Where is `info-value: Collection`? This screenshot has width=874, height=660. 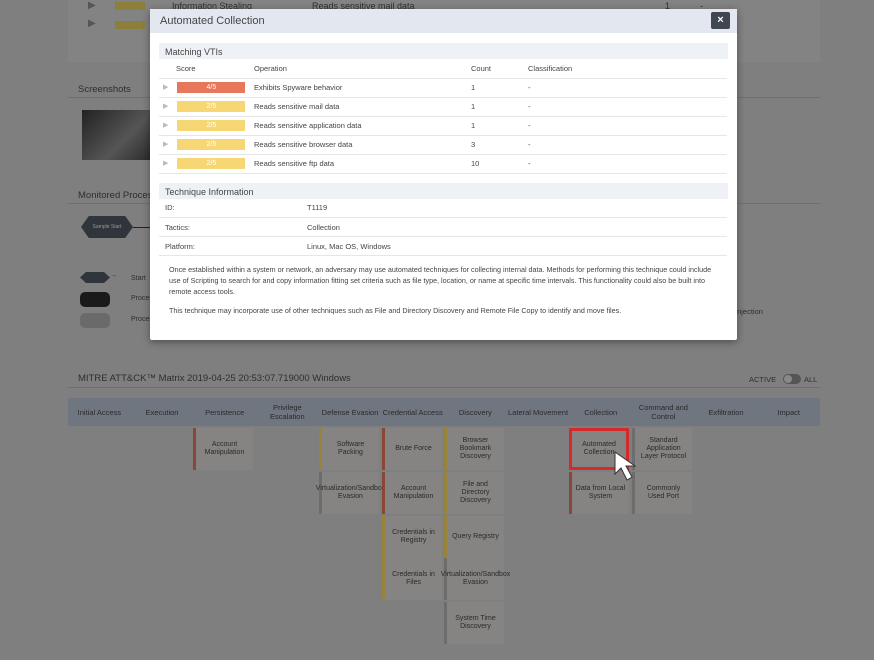 info-value: Collection is located at coordinates (517, 227).